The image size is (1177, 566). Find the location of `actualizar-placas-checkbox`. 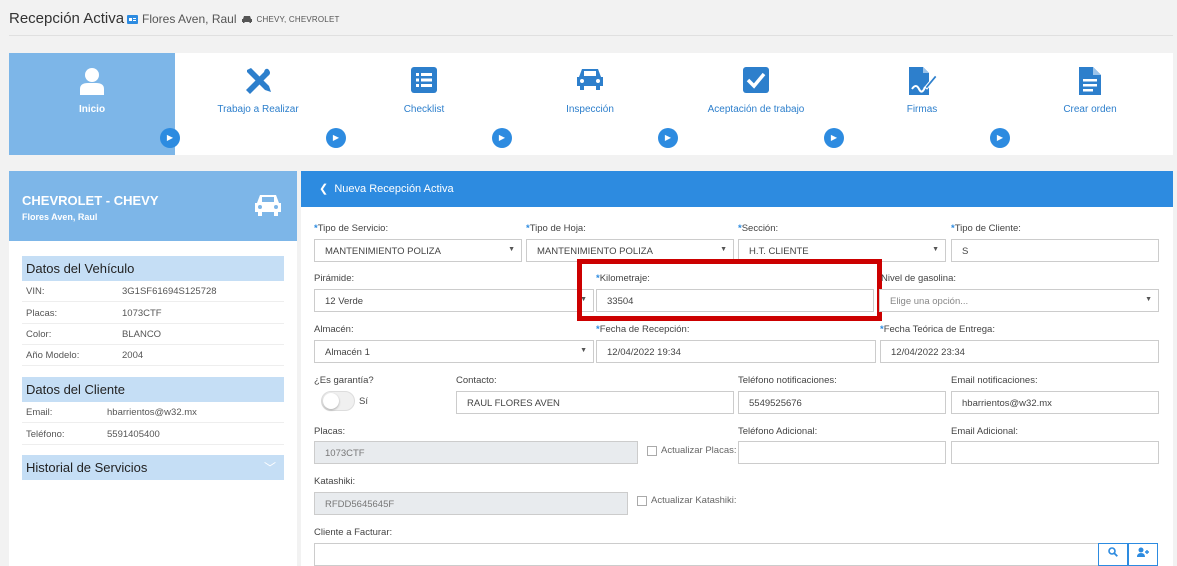

actualizar-placas-checkbox is located at coordinates (652, 451).